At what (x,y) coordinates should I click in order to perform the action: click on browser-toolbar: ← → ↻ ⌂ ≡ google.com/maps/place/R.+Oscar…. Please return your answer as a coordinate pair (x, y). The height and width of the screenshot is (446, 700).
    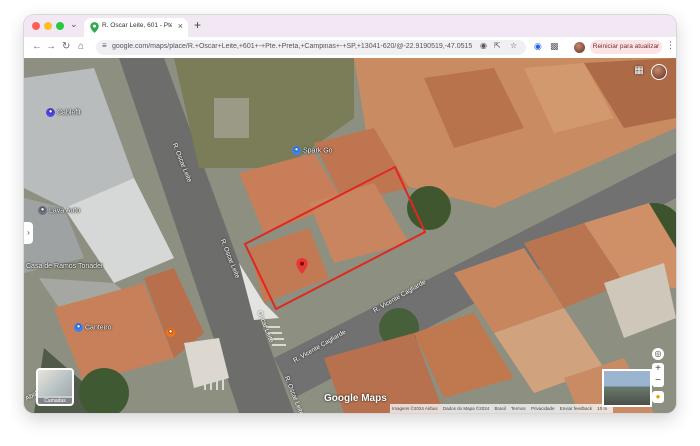
    Looking at the image, I should click on (350, 48).